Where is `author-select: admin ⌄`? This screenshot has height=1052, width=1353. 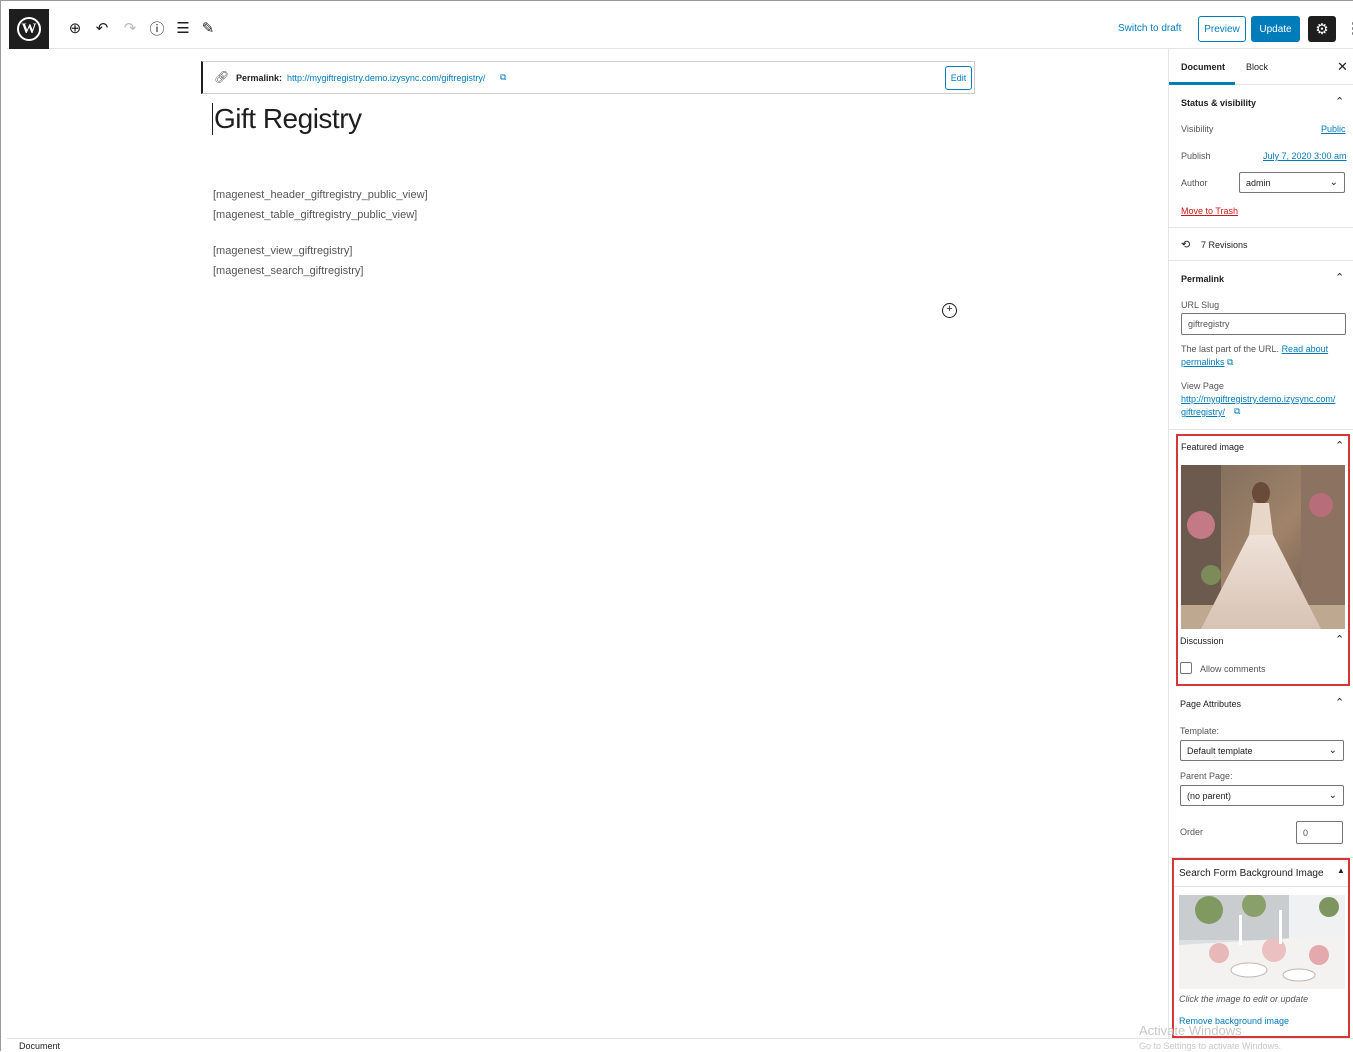
author-select: admin ⌄ is located at coordinates (1292, 182).